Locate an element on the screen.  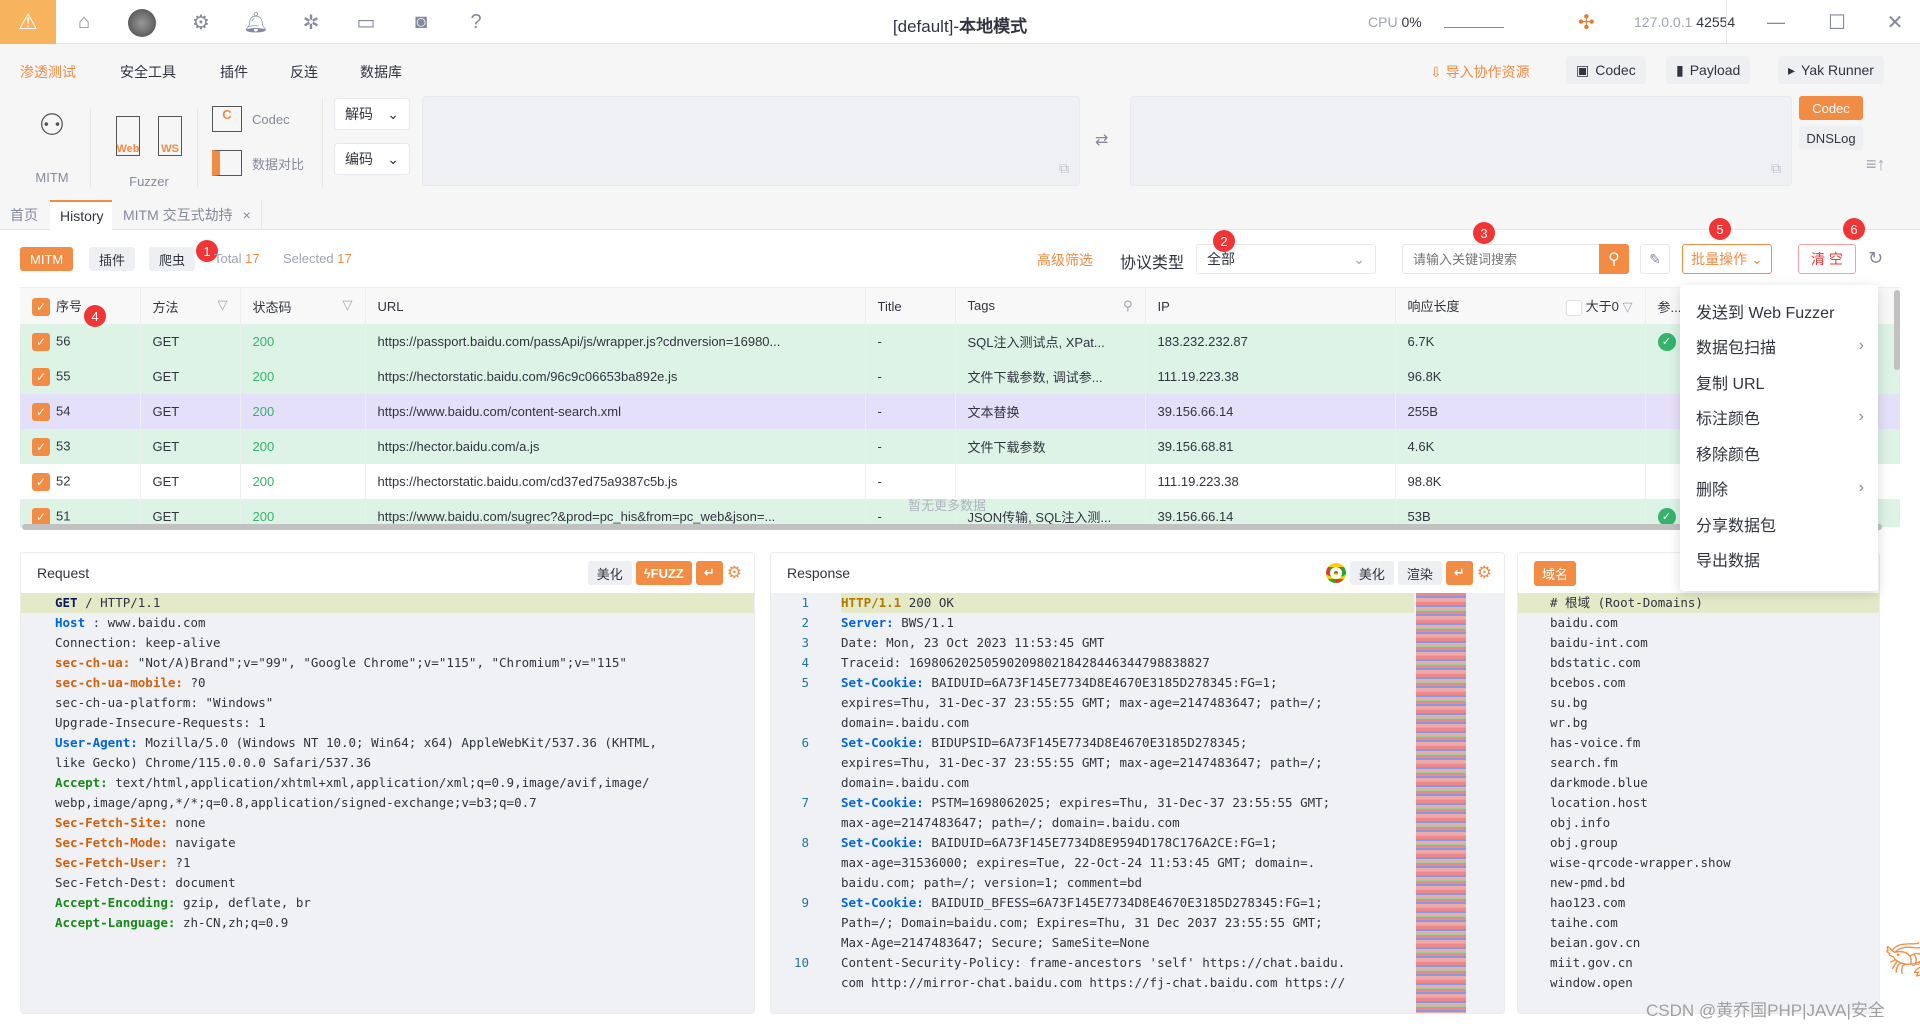
decode-select: 解码 ⌄ is located at coordinates (372, 114).